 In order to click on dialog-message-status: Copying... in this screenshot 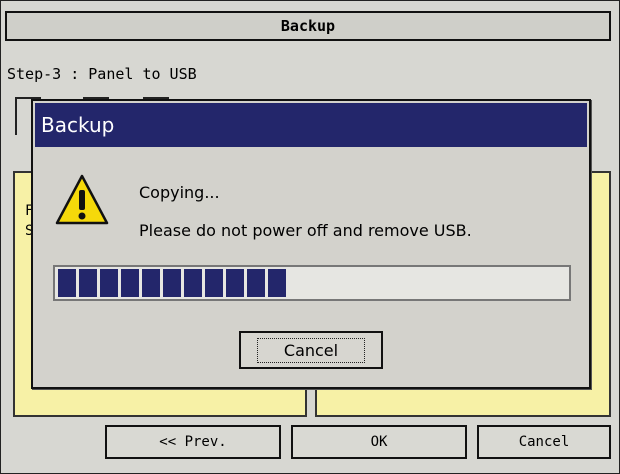, I will do `click(179, 192)`.